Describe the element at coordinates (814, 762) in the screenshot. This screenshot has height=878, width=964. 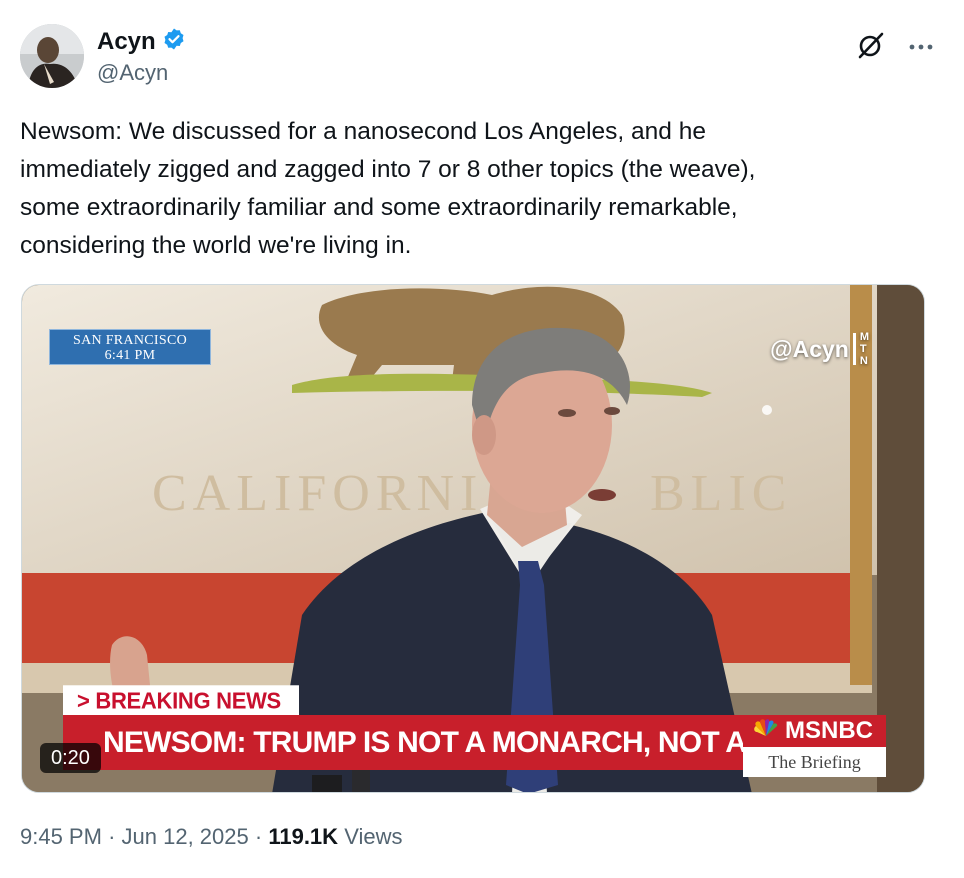
I see `show-name: The Briefing` at that location.